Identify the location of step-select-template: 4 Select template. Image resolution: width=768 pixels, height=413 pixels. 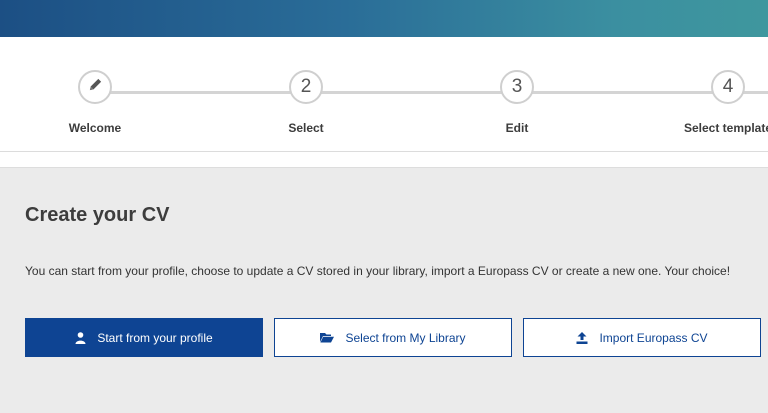
(713, 102).